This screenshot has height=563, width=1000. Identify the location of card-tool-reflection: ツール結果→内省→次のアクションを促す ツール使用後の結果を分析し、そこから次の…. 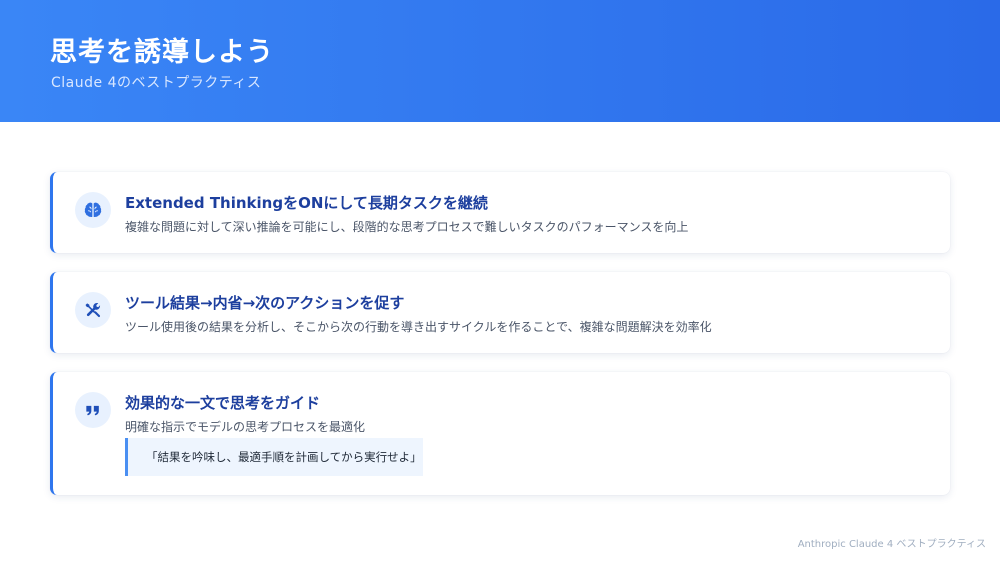
(500, 312).